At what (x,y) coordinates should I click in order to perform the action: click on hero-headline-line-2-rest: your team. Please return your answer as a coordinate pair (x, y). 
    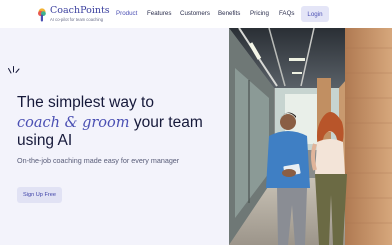
    Looking at the image, I should click on (166, 122).